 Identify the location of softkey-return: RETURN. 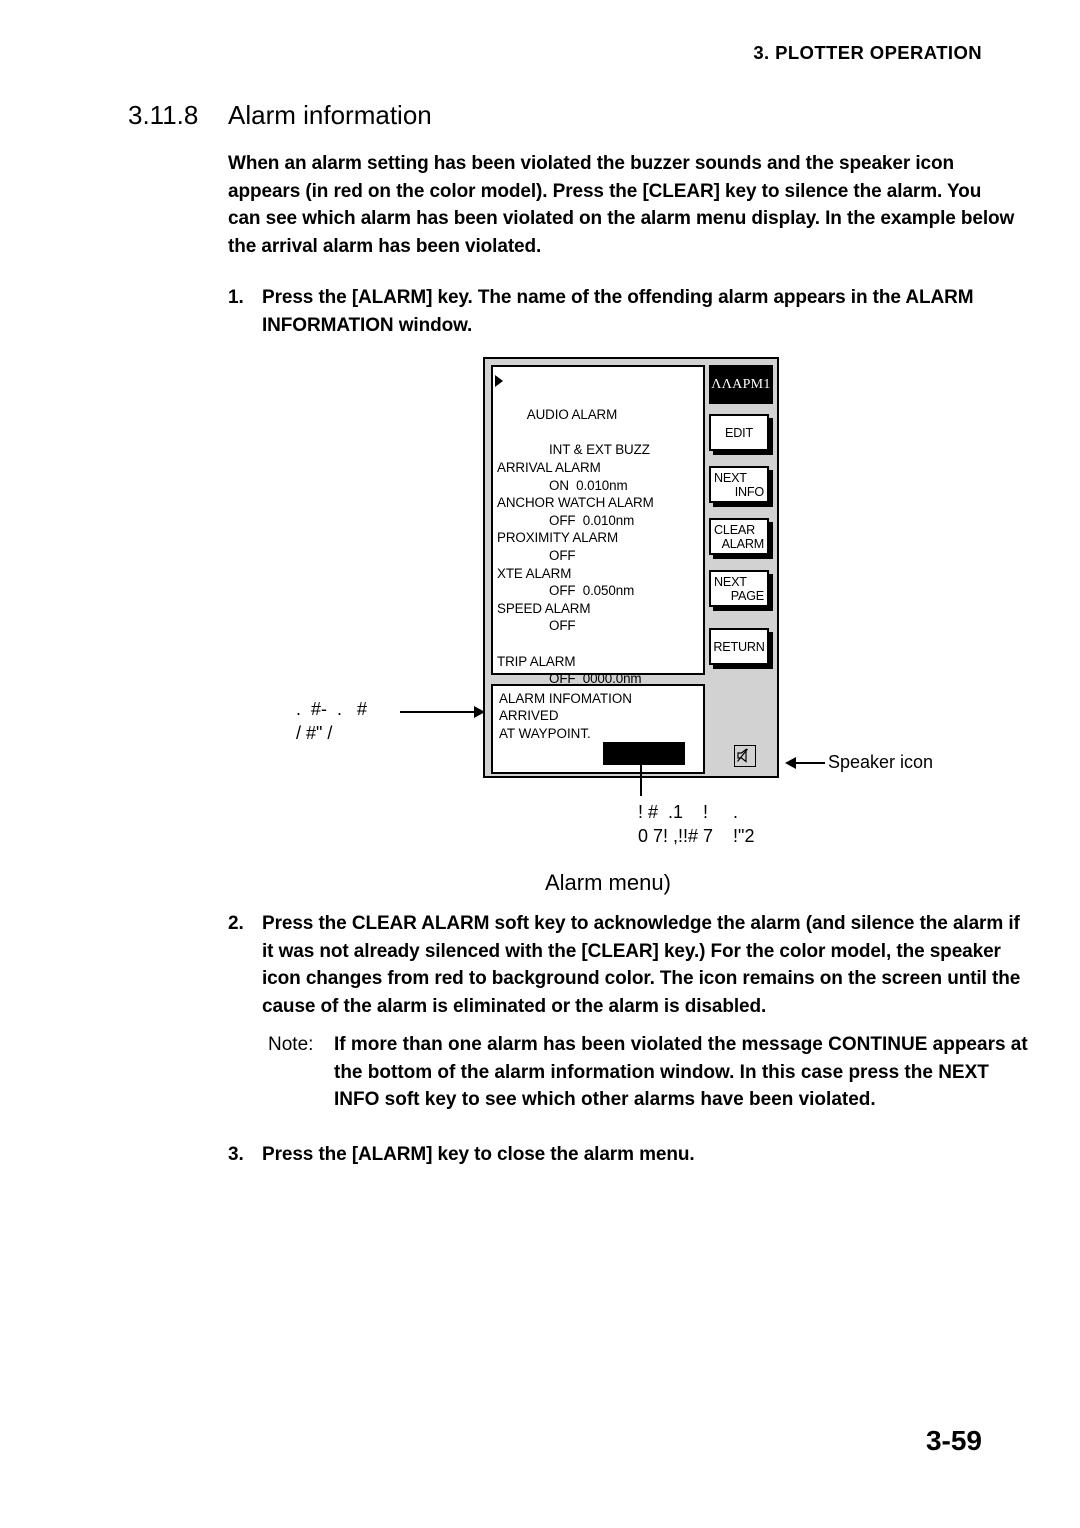
(739, 646).